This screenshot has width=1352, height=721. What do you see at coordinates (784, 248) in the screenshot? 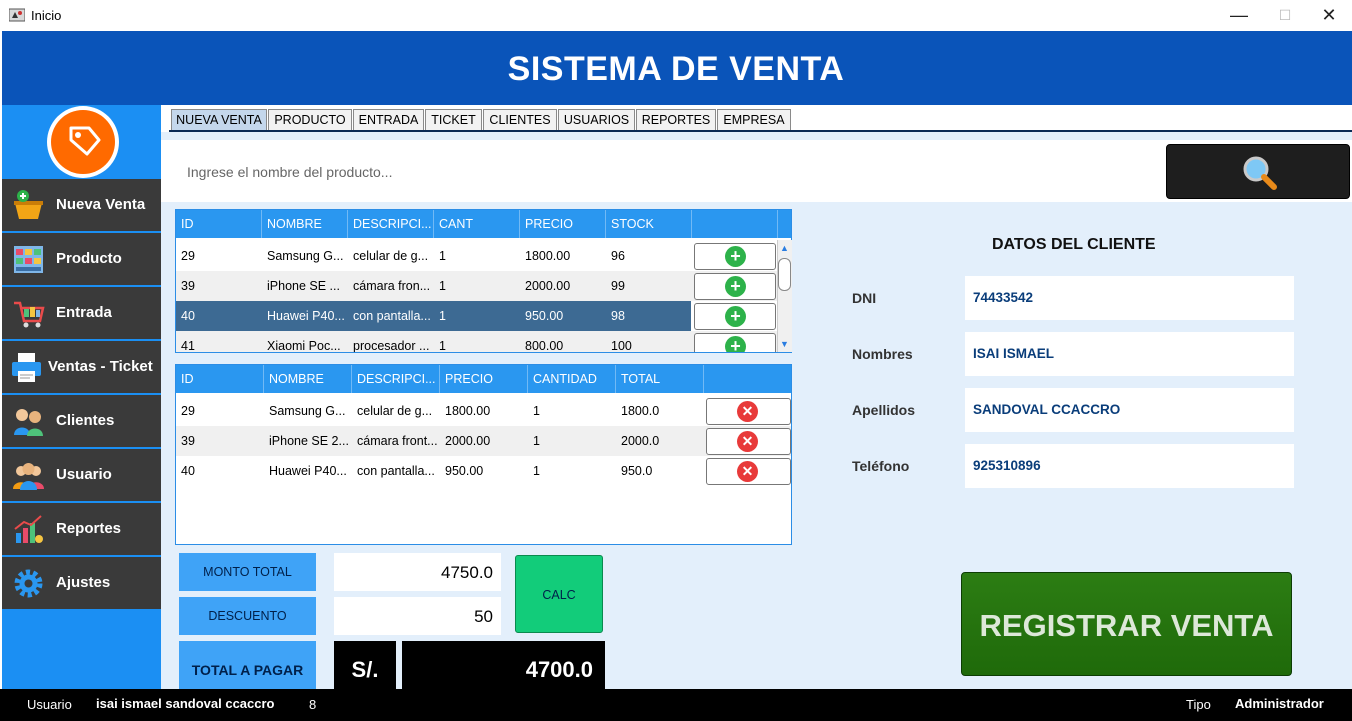
I see `scroll-up-icon: ▲` at bounding box center [784, 248].